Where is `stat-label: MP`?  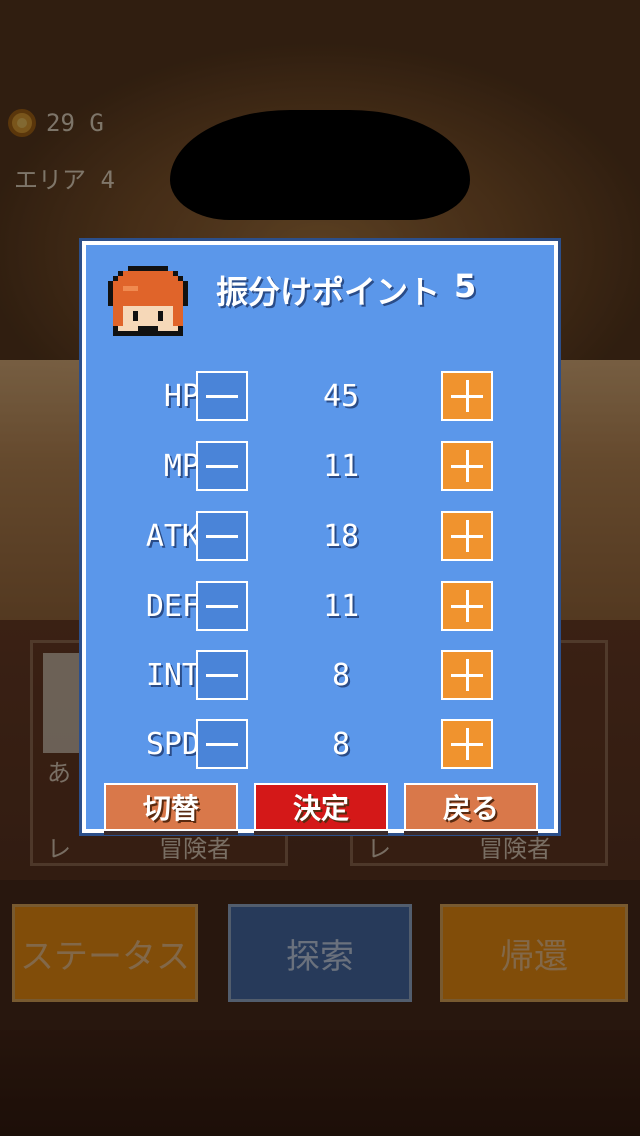
stat-label: MP is located at coordinates (181, 466).